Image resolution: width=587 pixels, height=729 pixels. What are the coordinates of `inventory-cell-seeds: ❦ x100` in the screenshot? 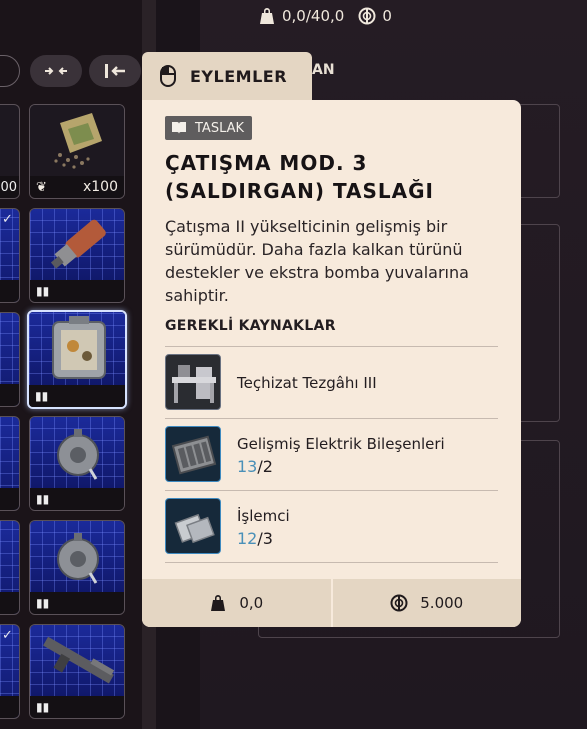 It's located at (77, 151).